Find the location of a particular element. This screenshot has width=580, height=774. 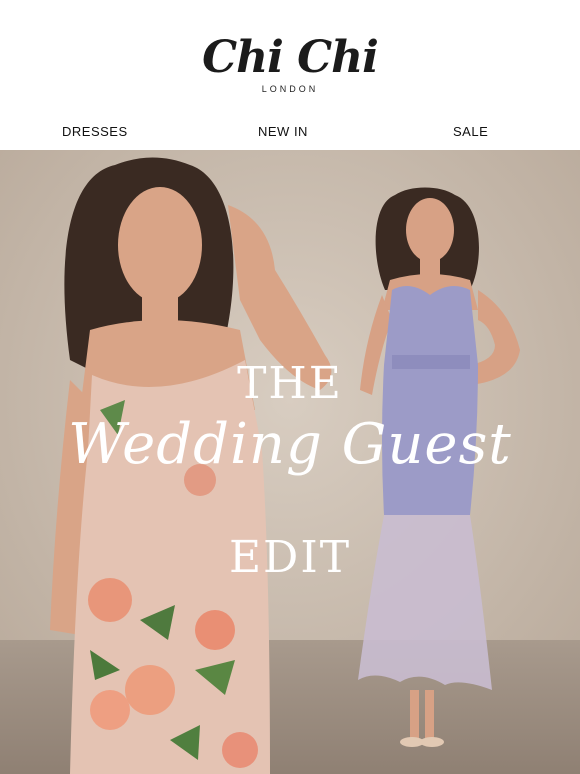

nav-dresses-link: DRESSES is located at coordinates (95, 131).